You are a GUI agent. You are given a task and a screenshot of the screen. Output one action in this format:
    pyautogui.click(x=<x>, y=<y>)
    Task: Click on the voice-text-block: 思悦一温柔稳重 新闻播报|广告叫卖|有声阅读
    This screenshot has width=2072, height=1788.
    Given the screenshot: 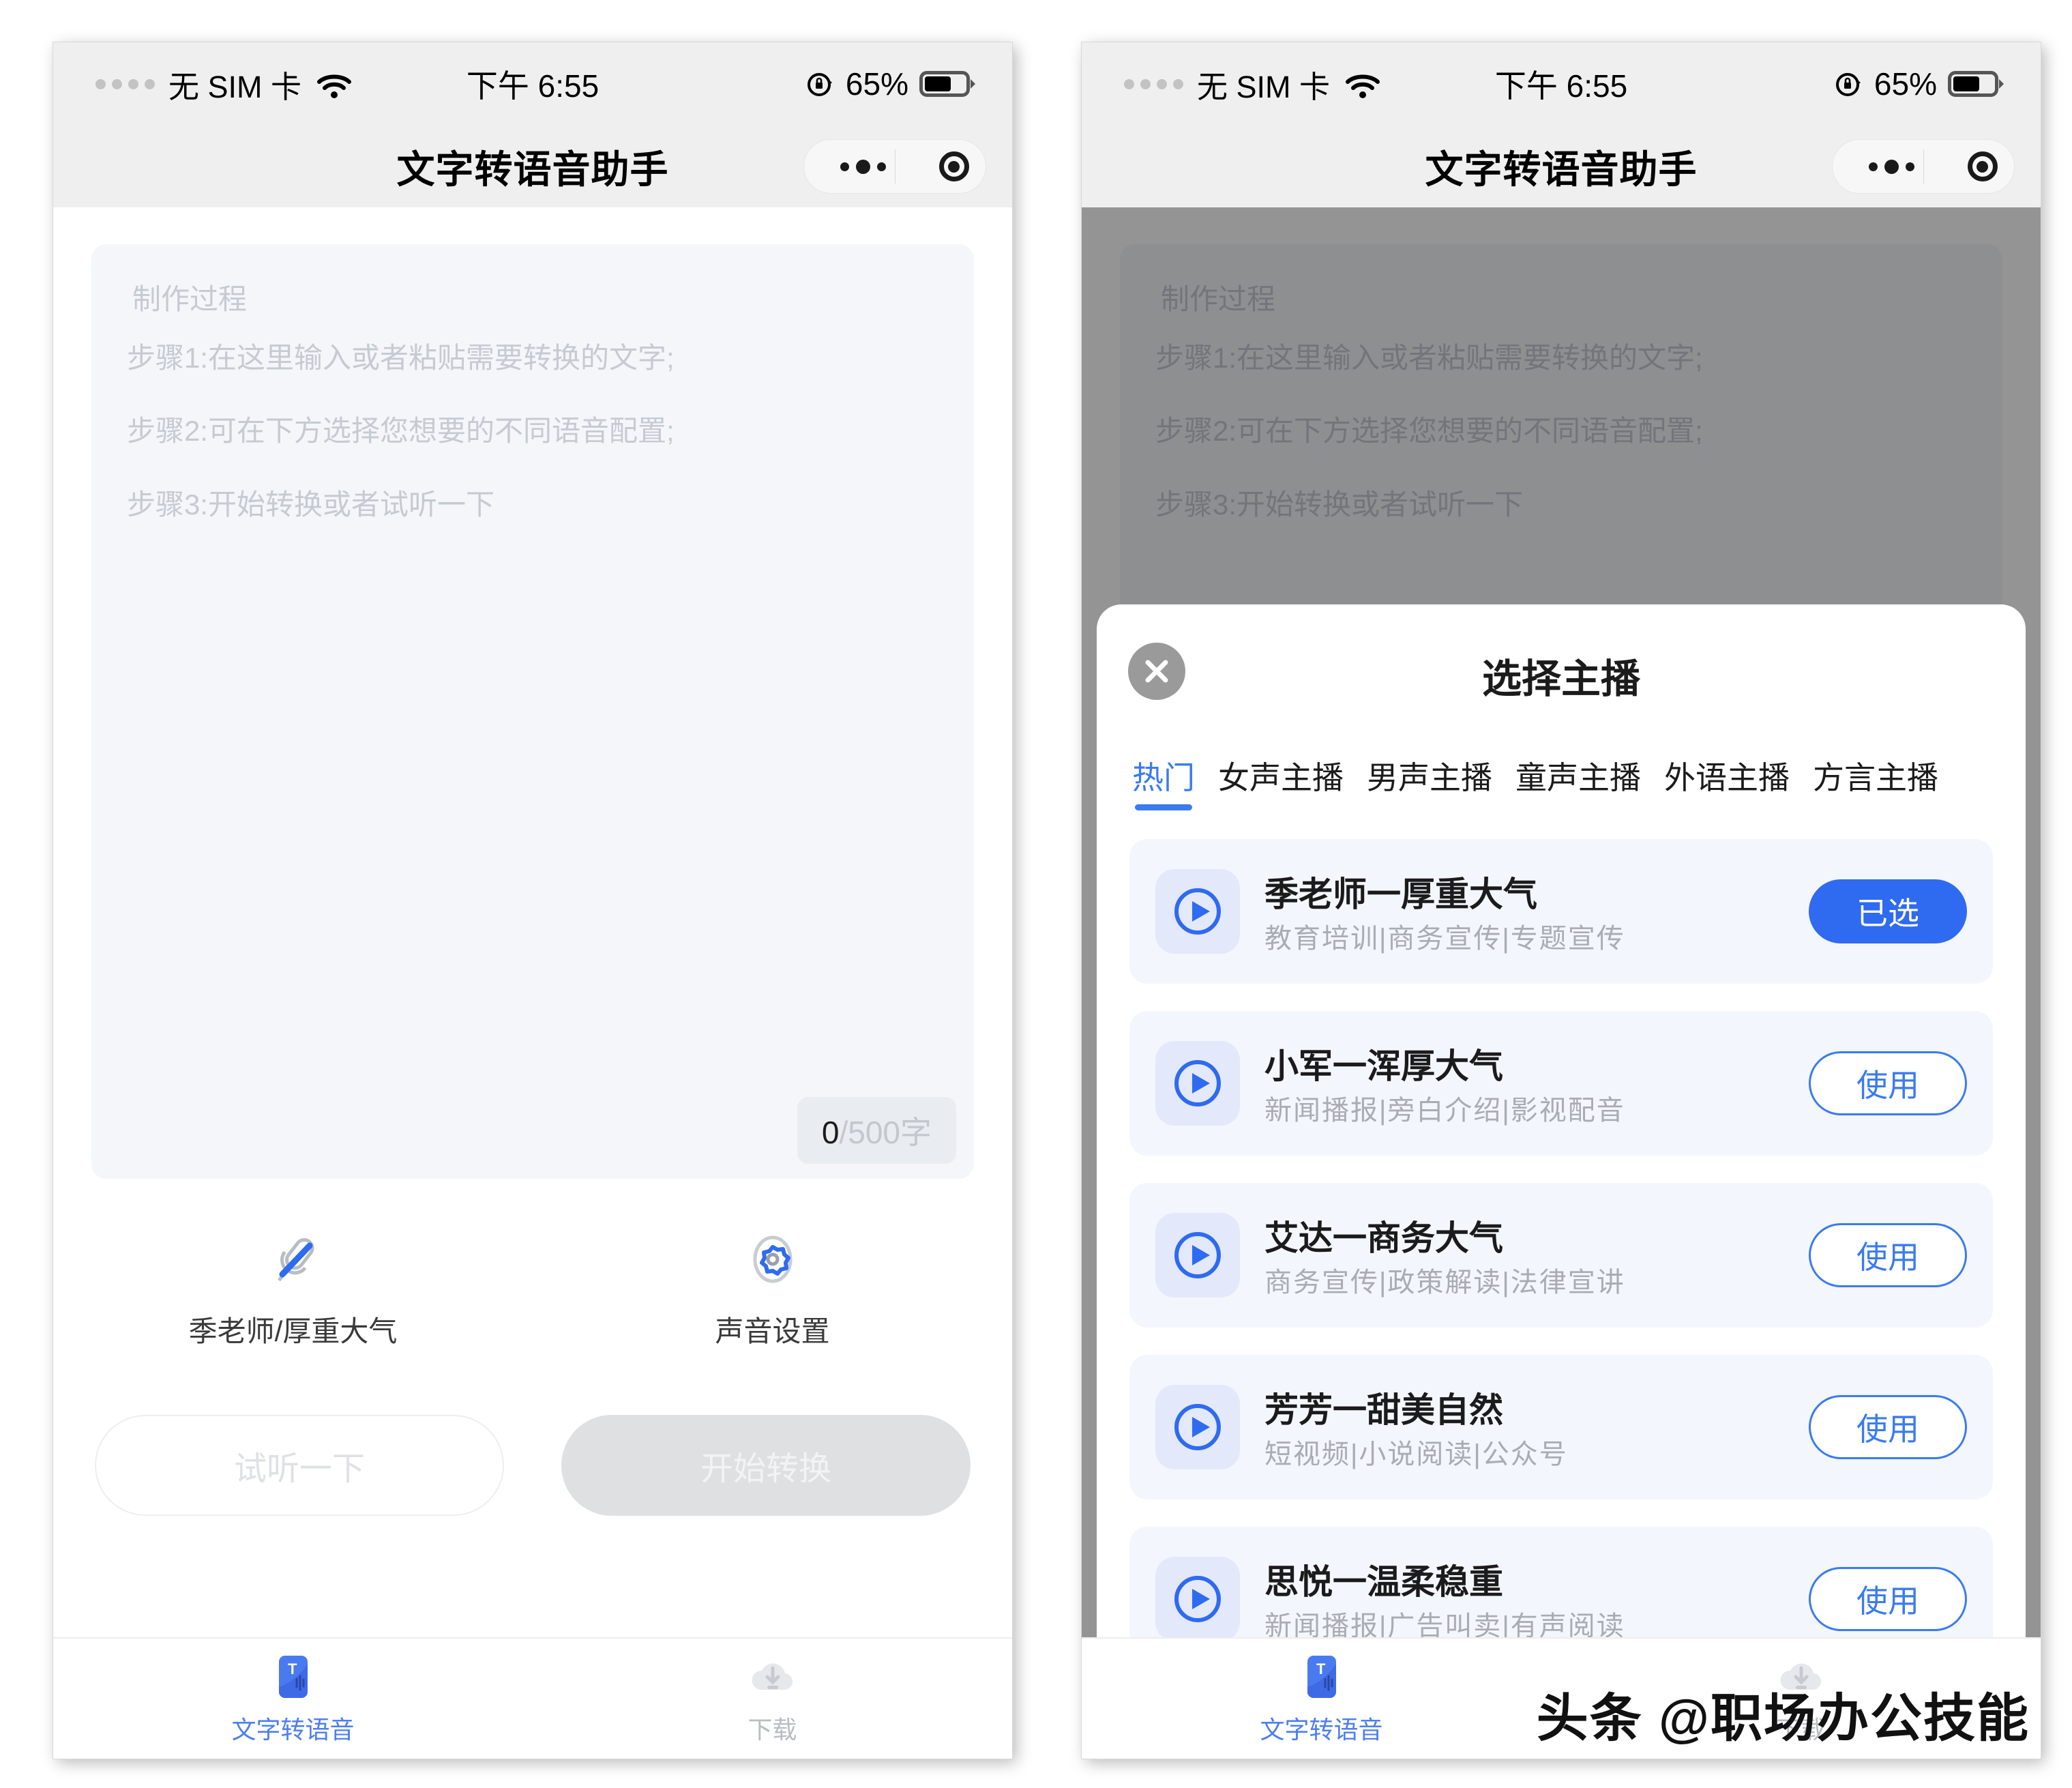 What is the action you would take?
    pyautogui.click(x=1537, y=1596)
    